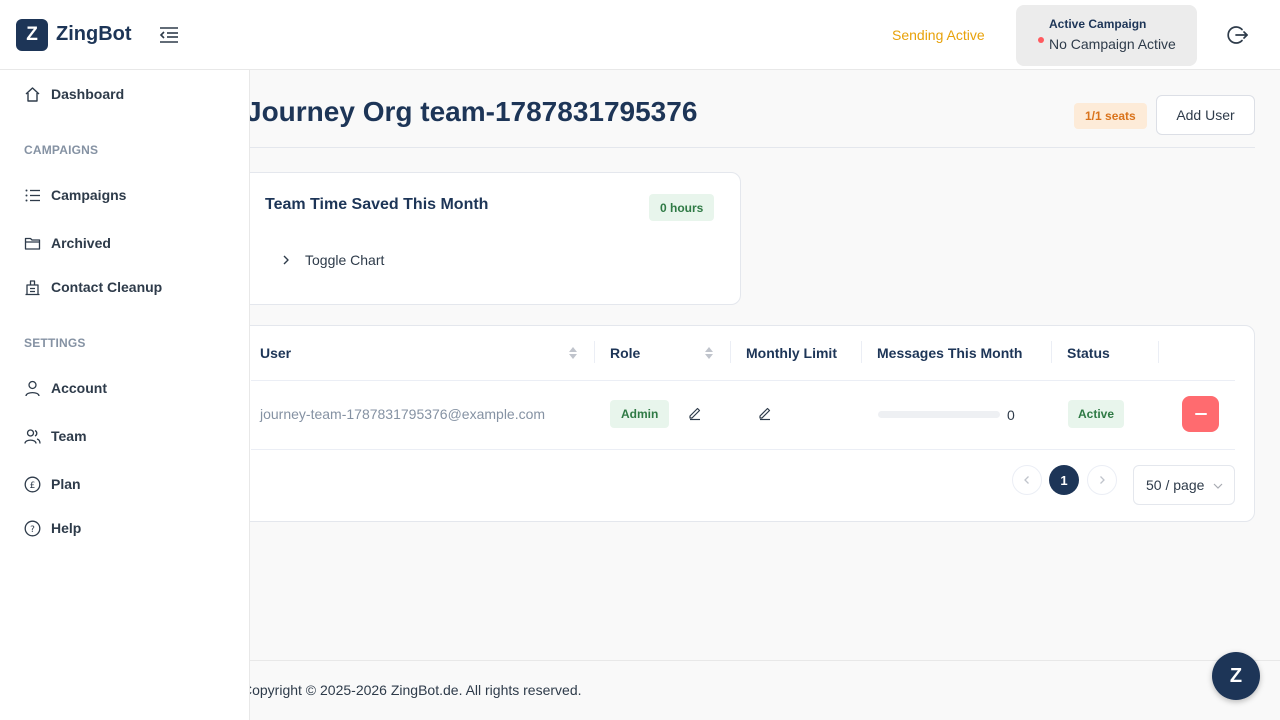 The width and height of the screenshot is (1280, 720). I want to click on column-header-monthly-limit: Monthly Limit, so click(791, 353).